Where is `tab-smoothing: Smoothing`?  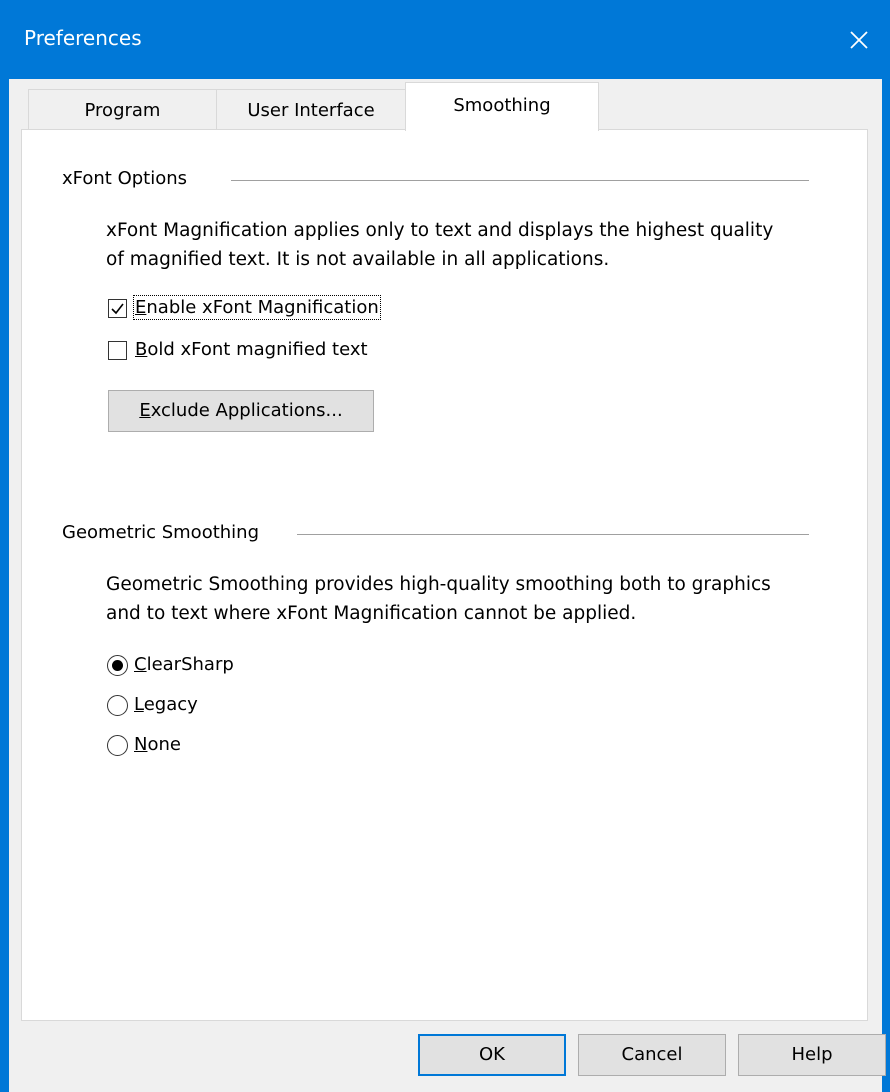
tab-smoothing: Smoothing is located at coordinates (502, 106).